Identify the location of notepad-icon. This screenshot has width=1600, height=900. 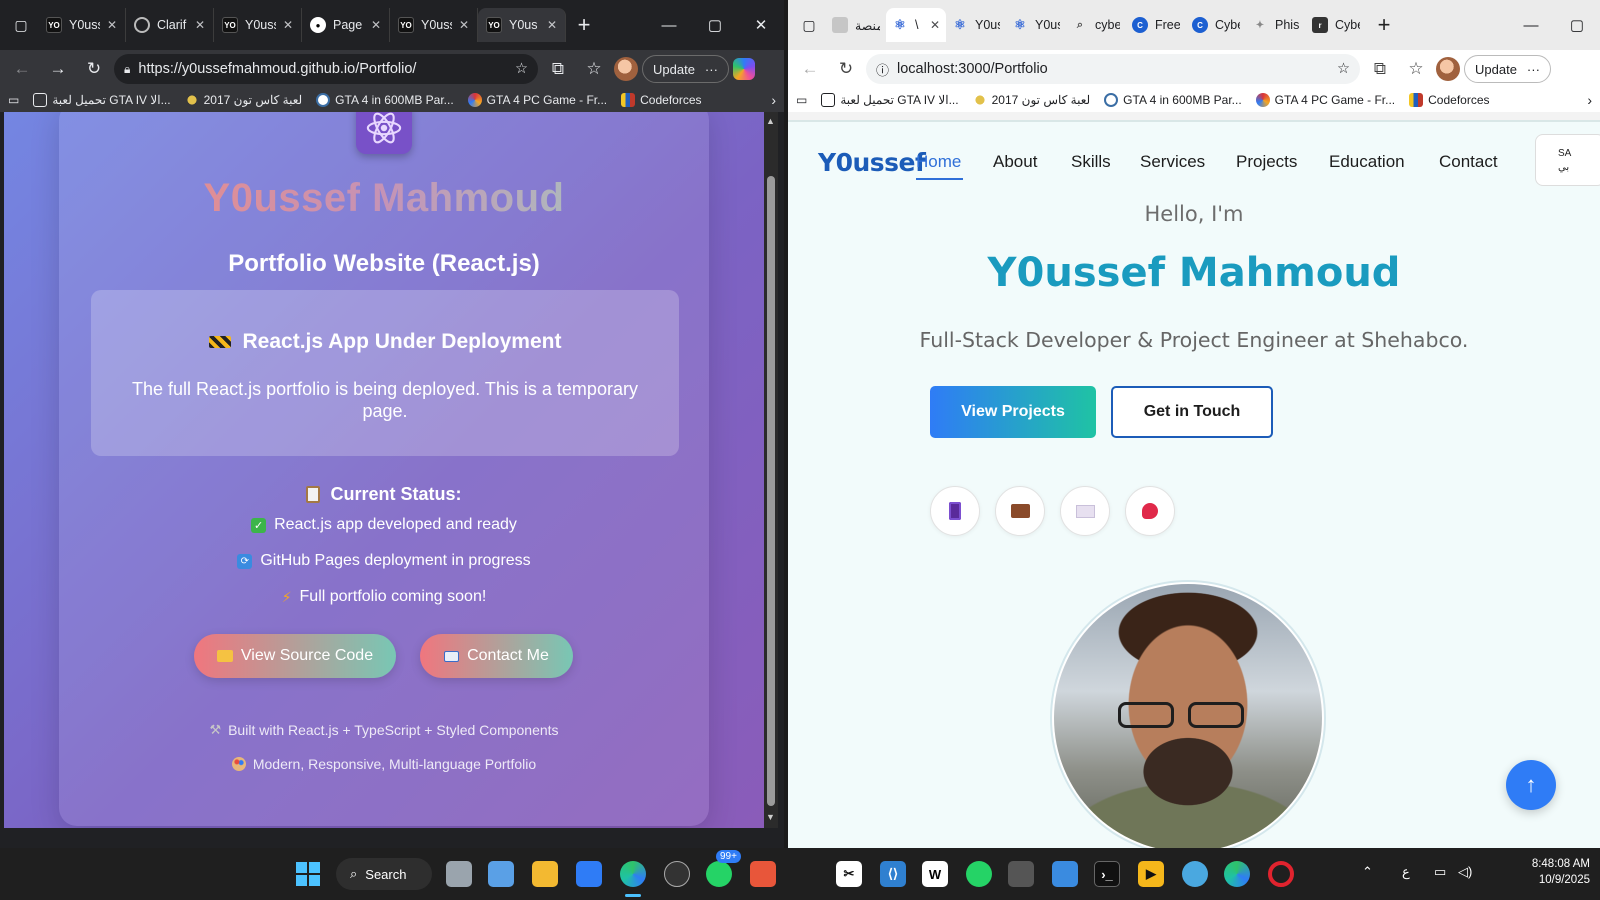
(501, 874).